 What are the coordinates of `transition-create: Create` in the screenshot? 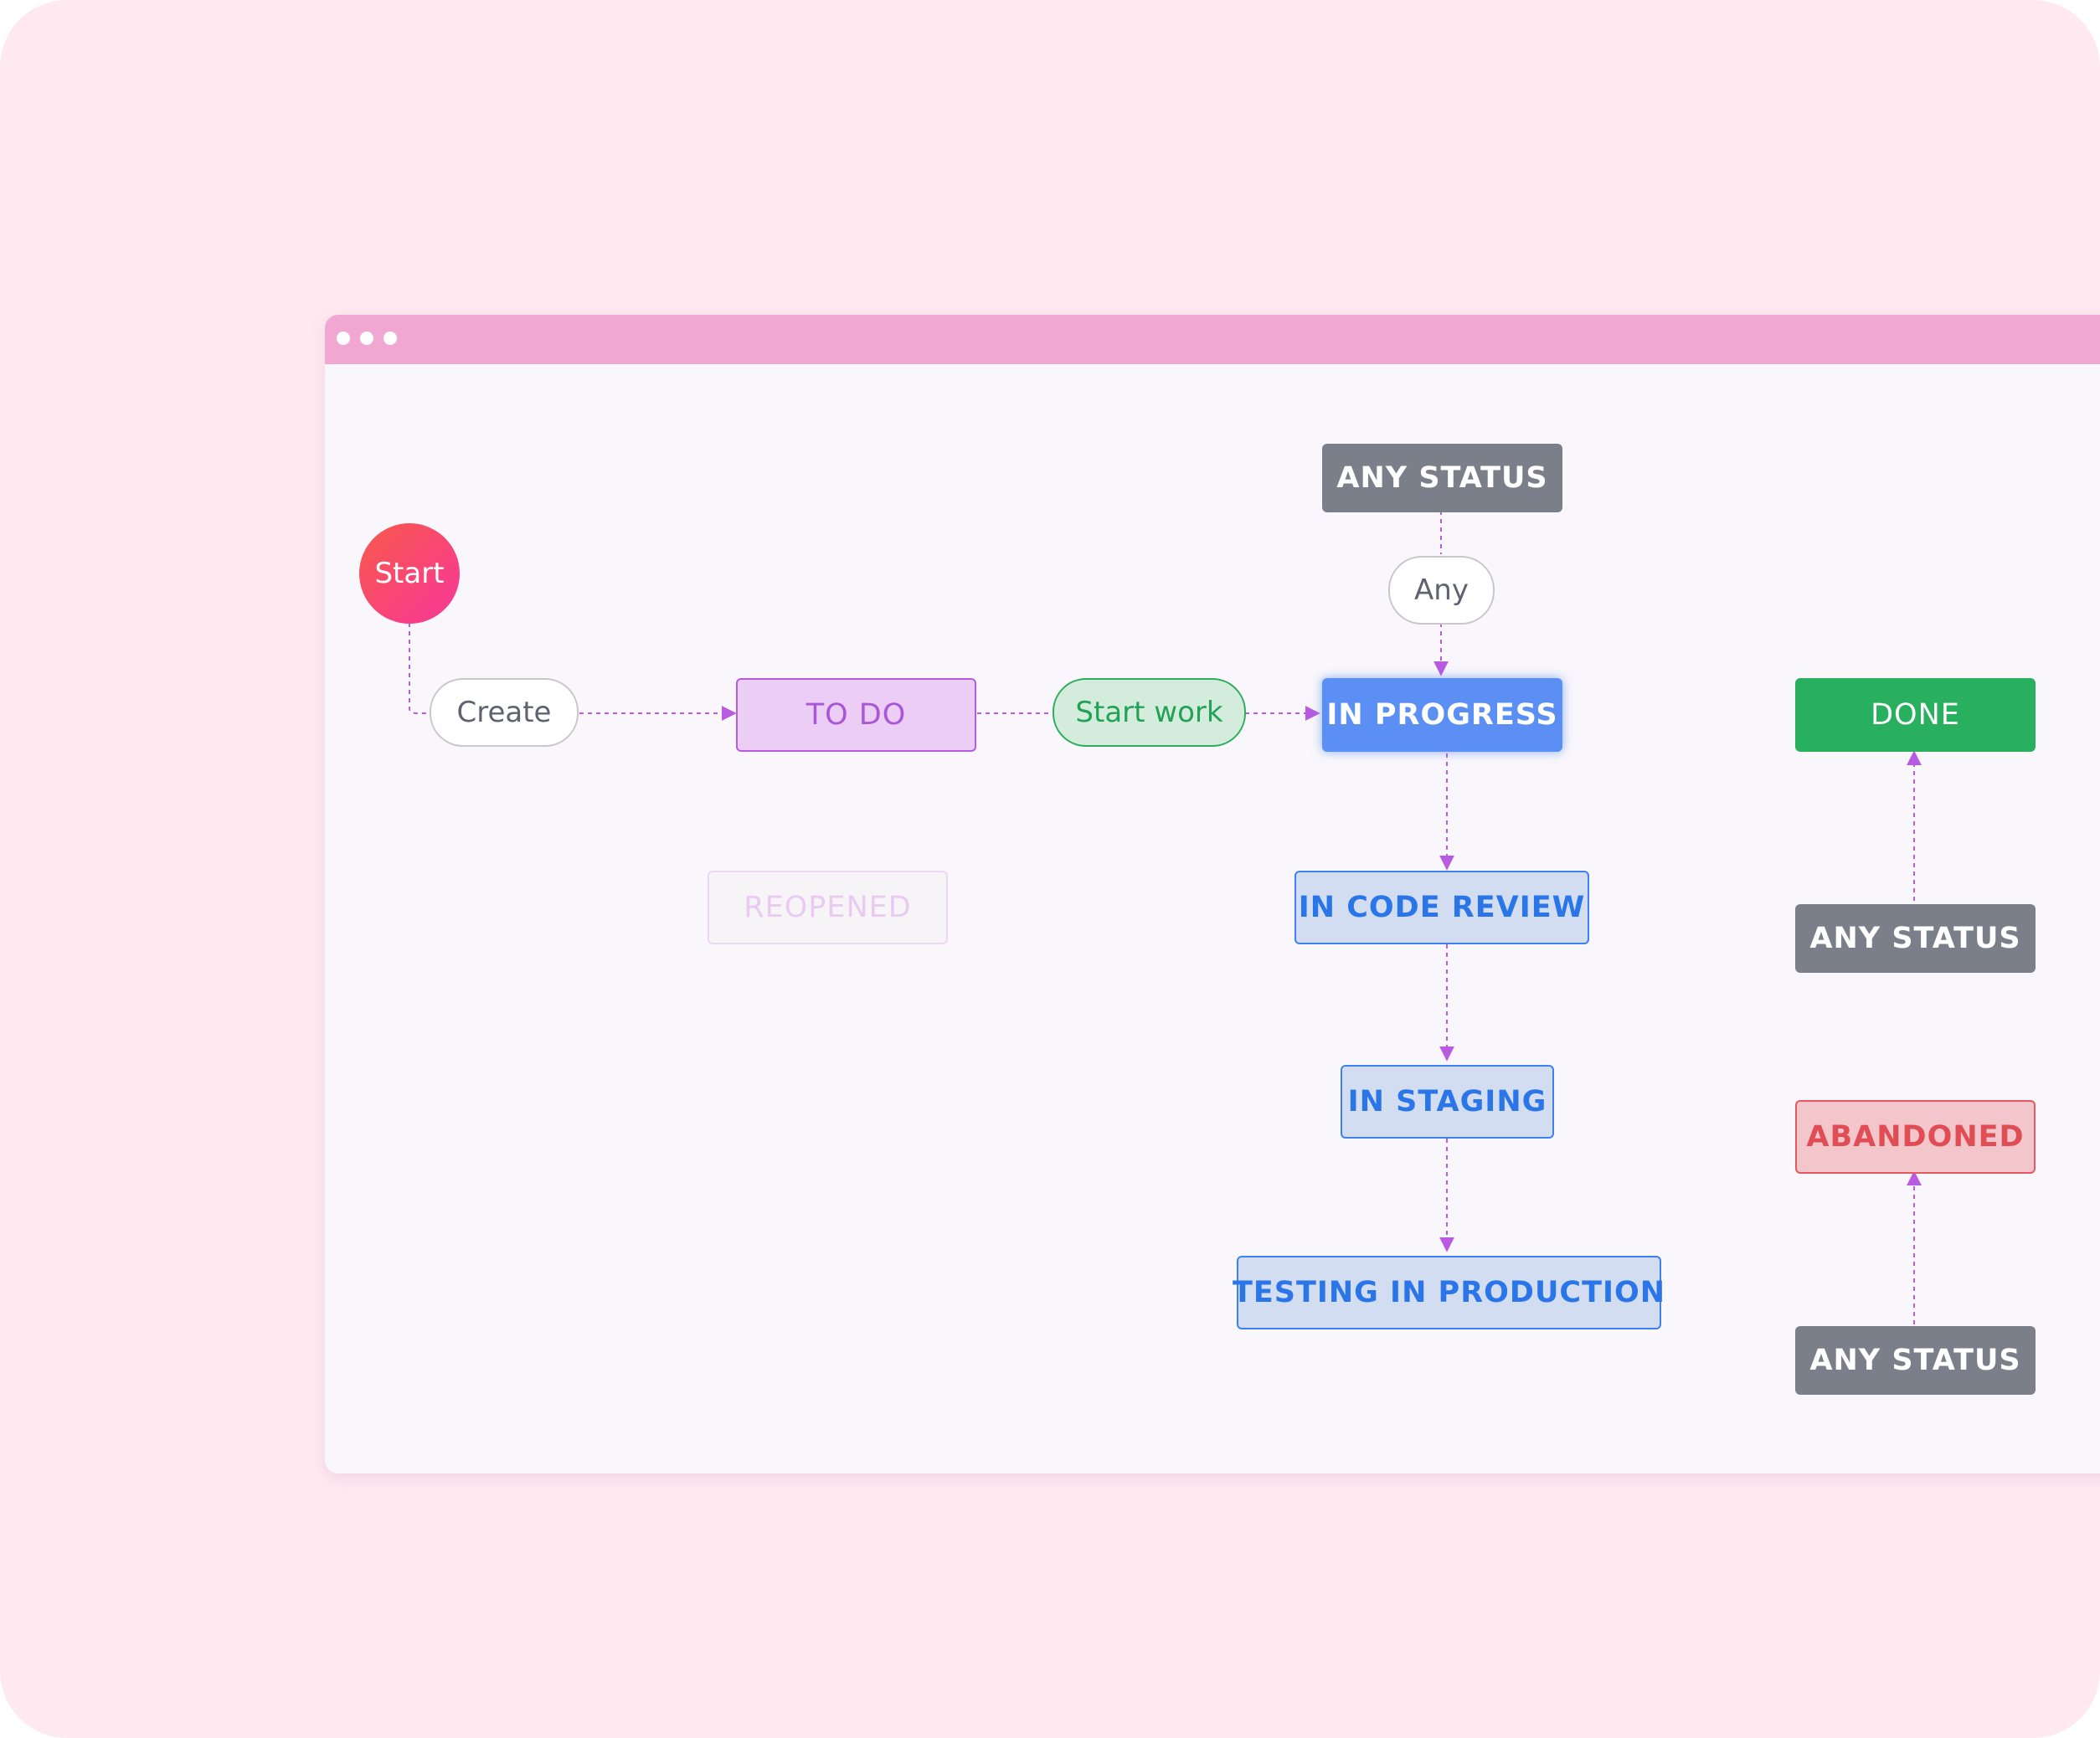 It's located at (504, 712).